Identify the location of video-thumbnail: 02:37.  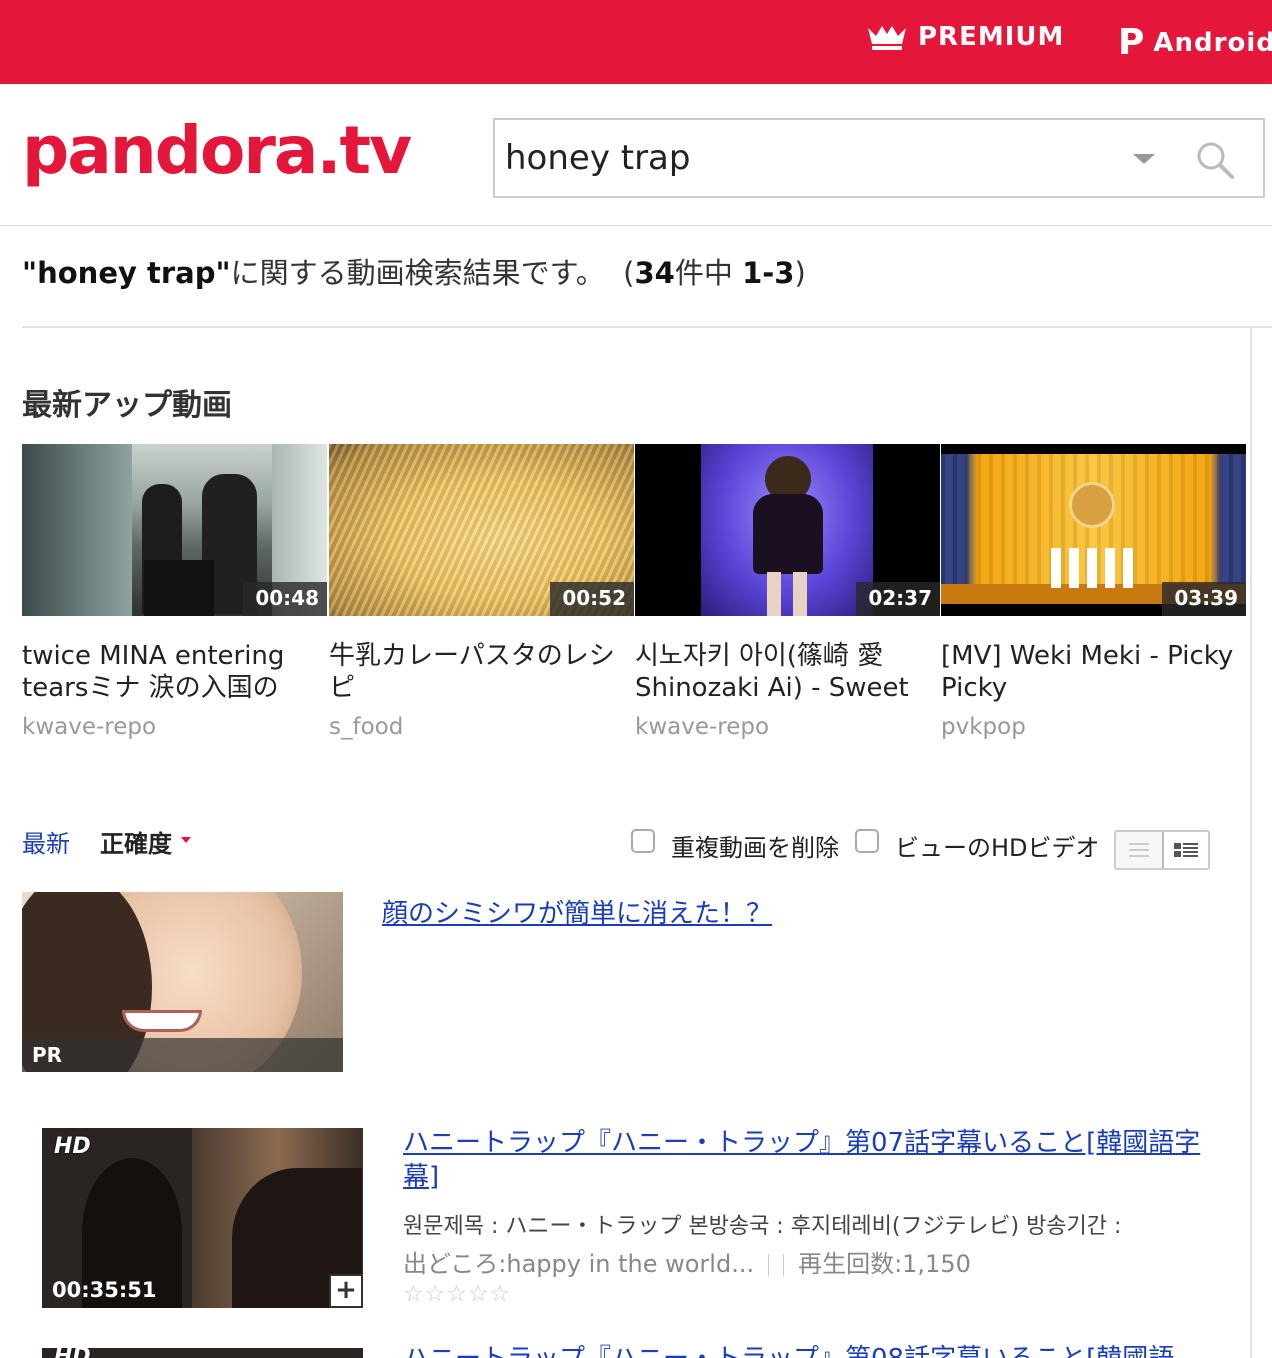
(787, 530).